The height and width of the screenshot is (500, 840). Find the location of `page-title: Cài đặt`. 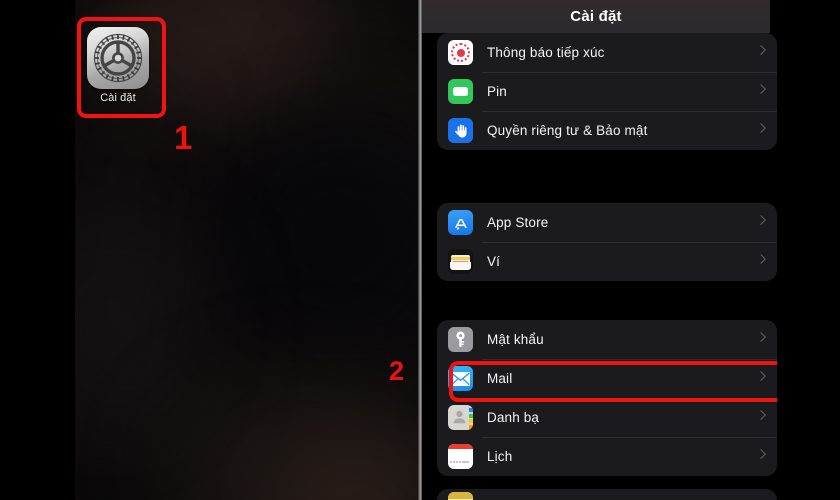

page-title: Cài đặt is located at coordinates (596, 16).